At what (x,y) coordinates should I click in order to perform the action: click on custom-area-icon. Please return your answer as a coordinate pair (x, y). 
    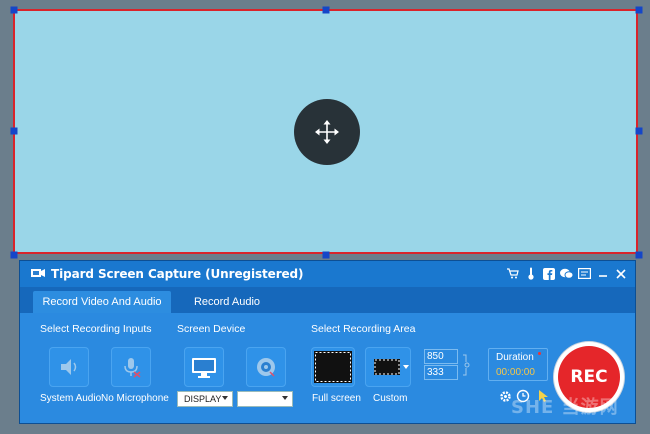
    Looking at the image, I should click on (387, 367).